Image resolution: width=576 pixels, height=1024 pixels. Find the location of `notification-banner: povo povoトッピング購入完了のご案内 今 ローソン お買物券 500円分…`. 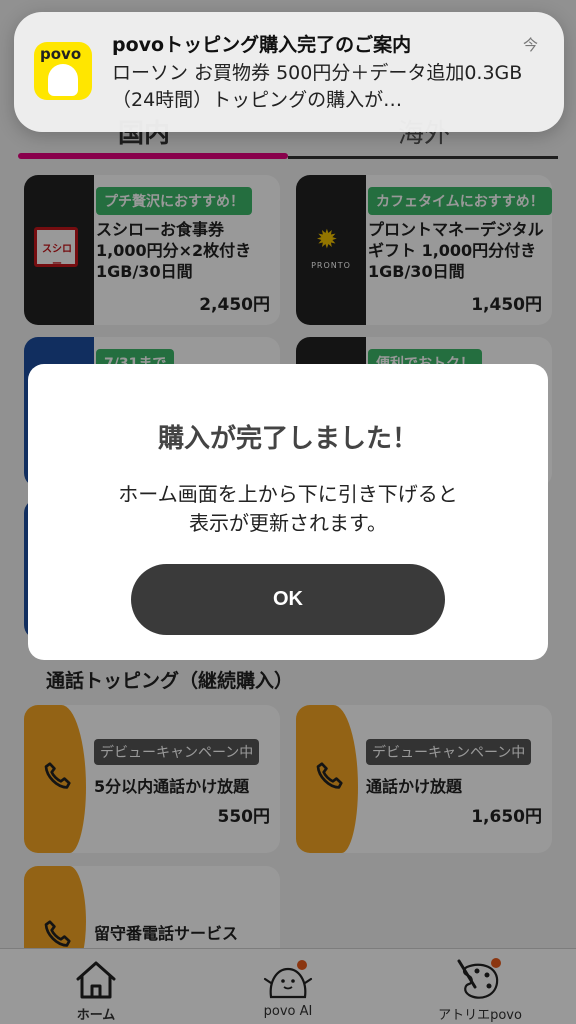

notification-banner: povo povoトッピング購入完了のご案内 今 ローソン お買物券 500円分… is located at coordinates (289, 72).